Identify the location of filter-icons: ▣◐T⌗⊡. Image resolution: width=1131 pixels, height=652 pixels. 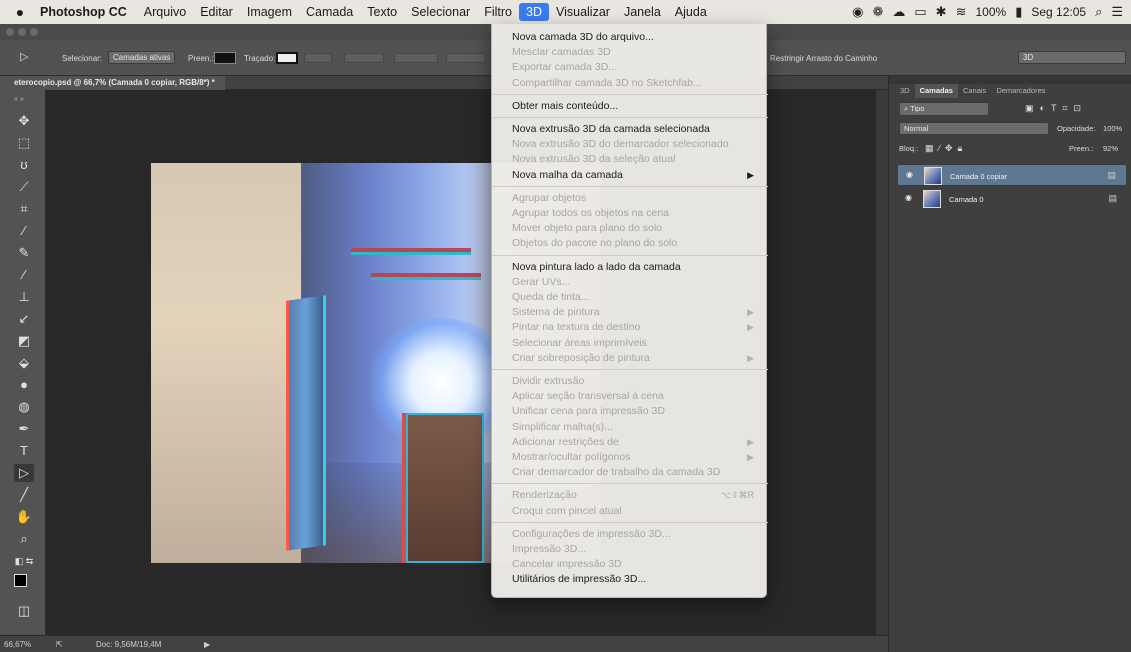
(1056, 108).